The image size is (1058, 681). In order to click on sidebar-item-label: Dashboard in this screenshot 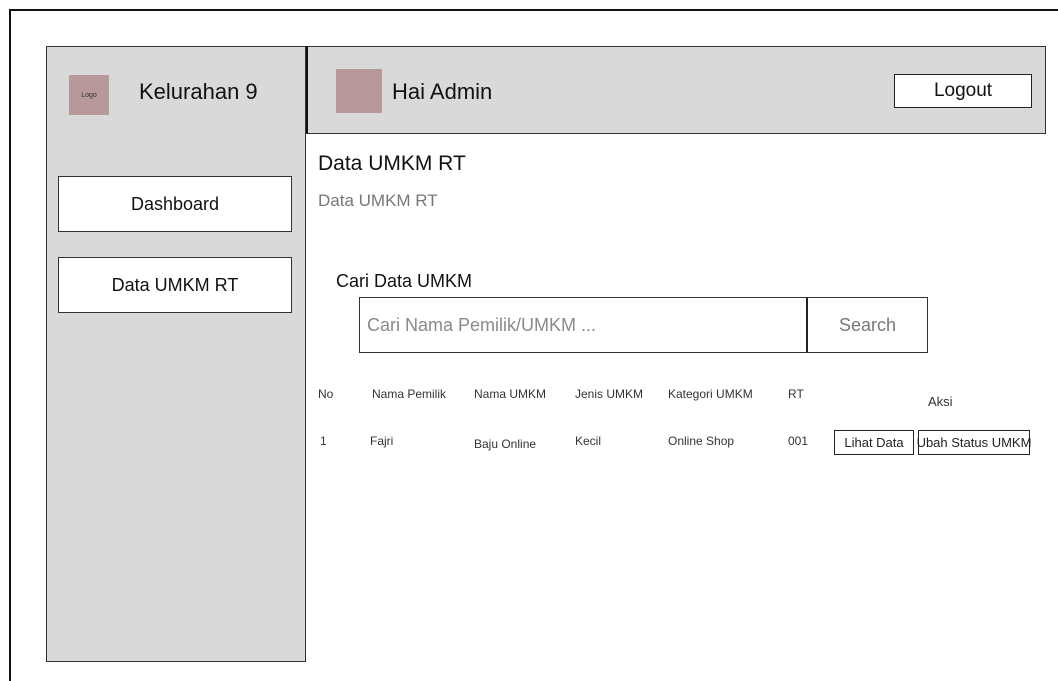, I will do `click(175, 203)`.